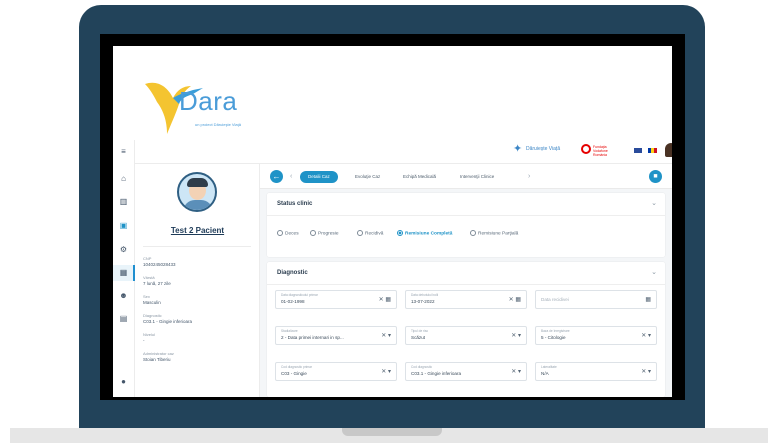  I want to click on diagnostic-title: Diagnostic, so click(292, 273).